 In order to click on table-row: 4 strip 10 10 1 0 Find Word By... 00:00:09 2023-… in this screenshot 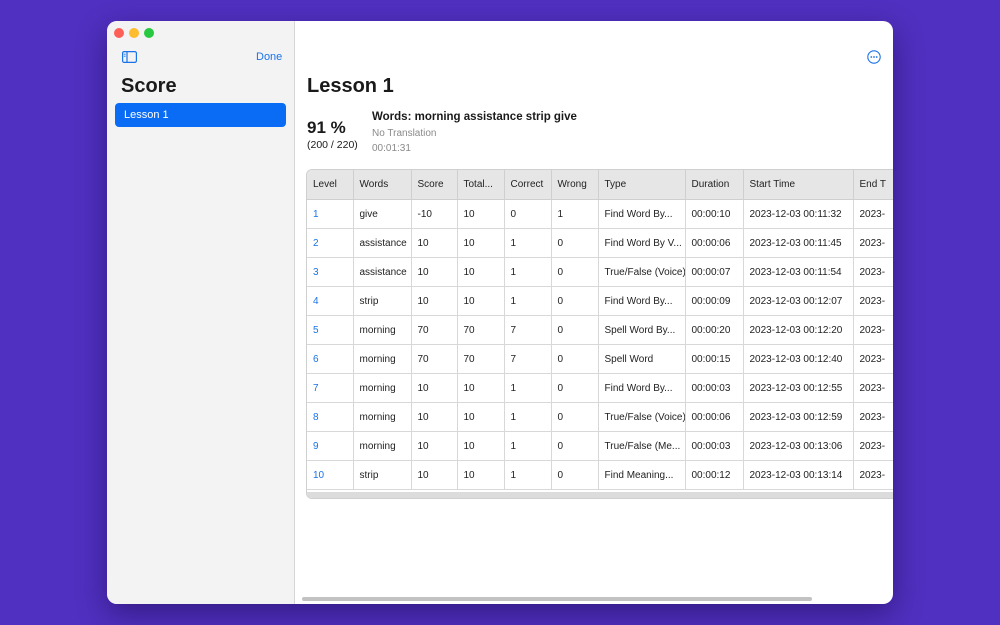, I will do `click(600, 301)`.